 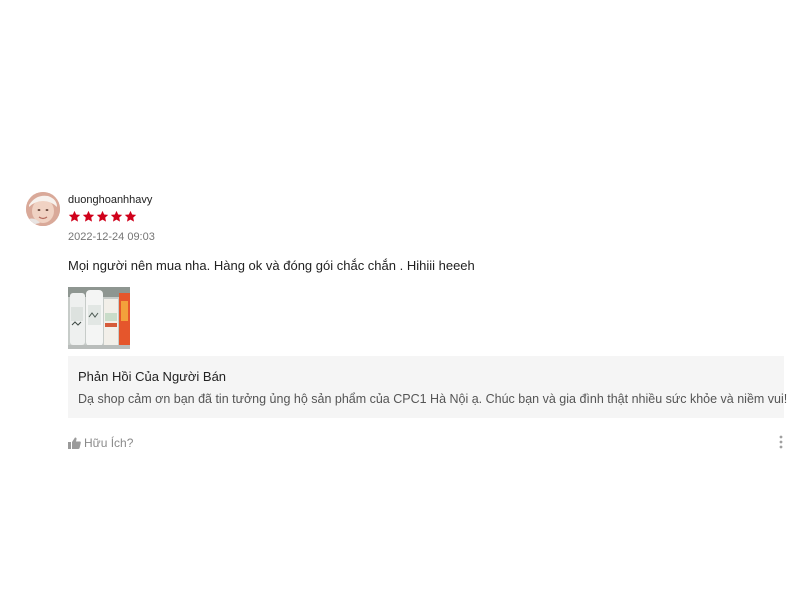 I want to click on more-vertical-icon, so click(x=781, y=442).